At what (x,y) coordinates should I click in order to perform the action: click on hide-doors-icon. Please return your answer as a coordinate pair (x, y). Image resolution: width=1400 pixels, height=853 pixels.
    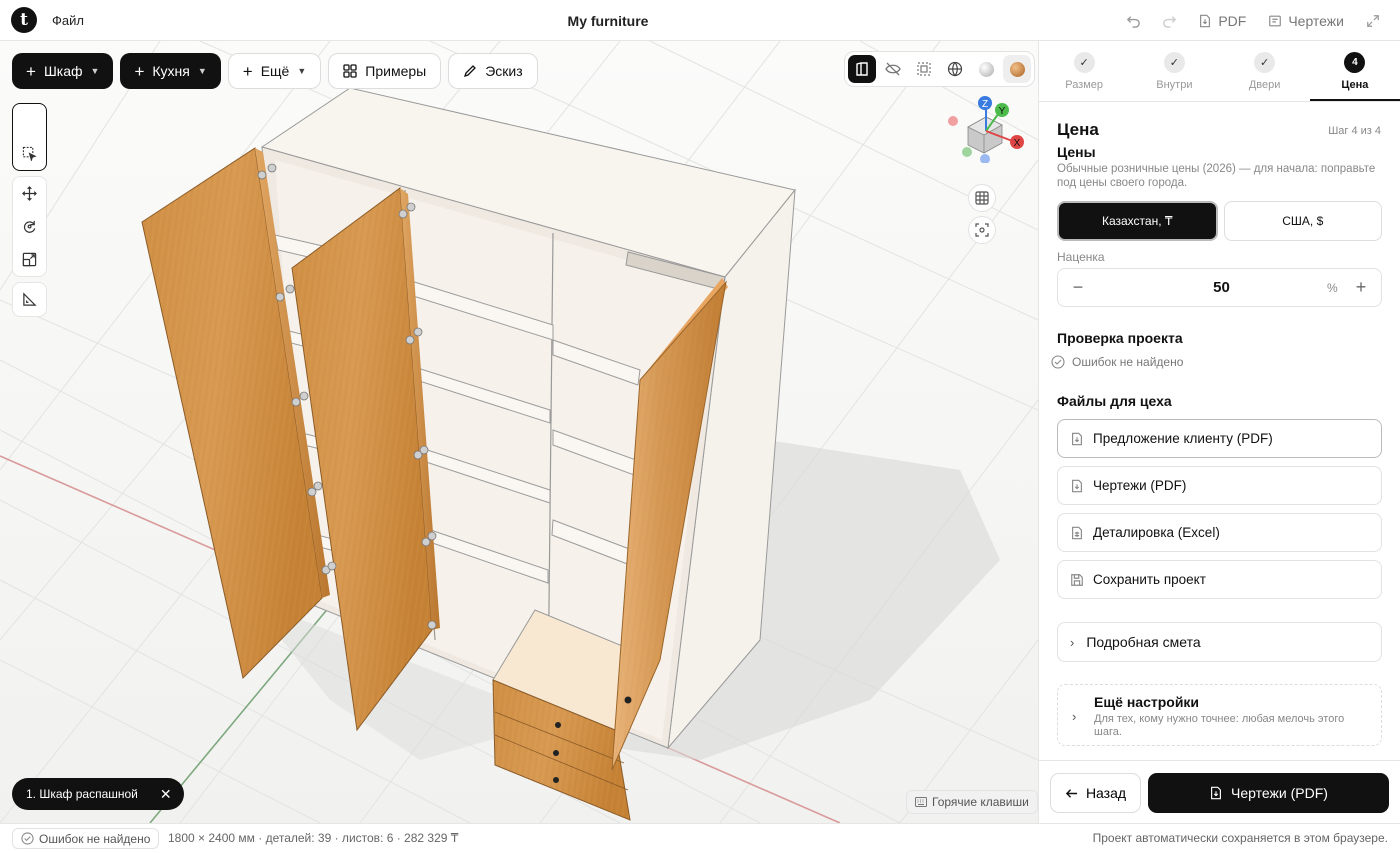
    Looking at the image, I should click on (893, 69).